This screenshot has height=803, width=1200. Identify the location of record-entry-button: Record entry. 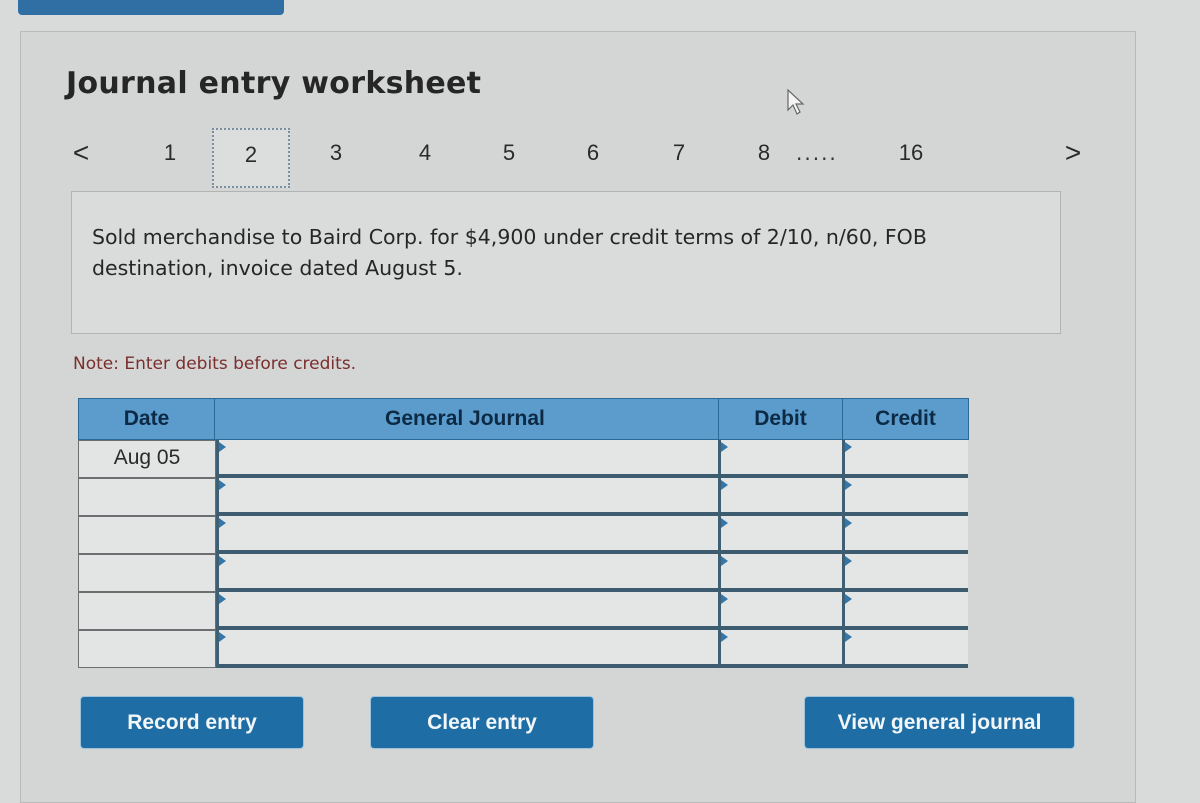
(192, 722).